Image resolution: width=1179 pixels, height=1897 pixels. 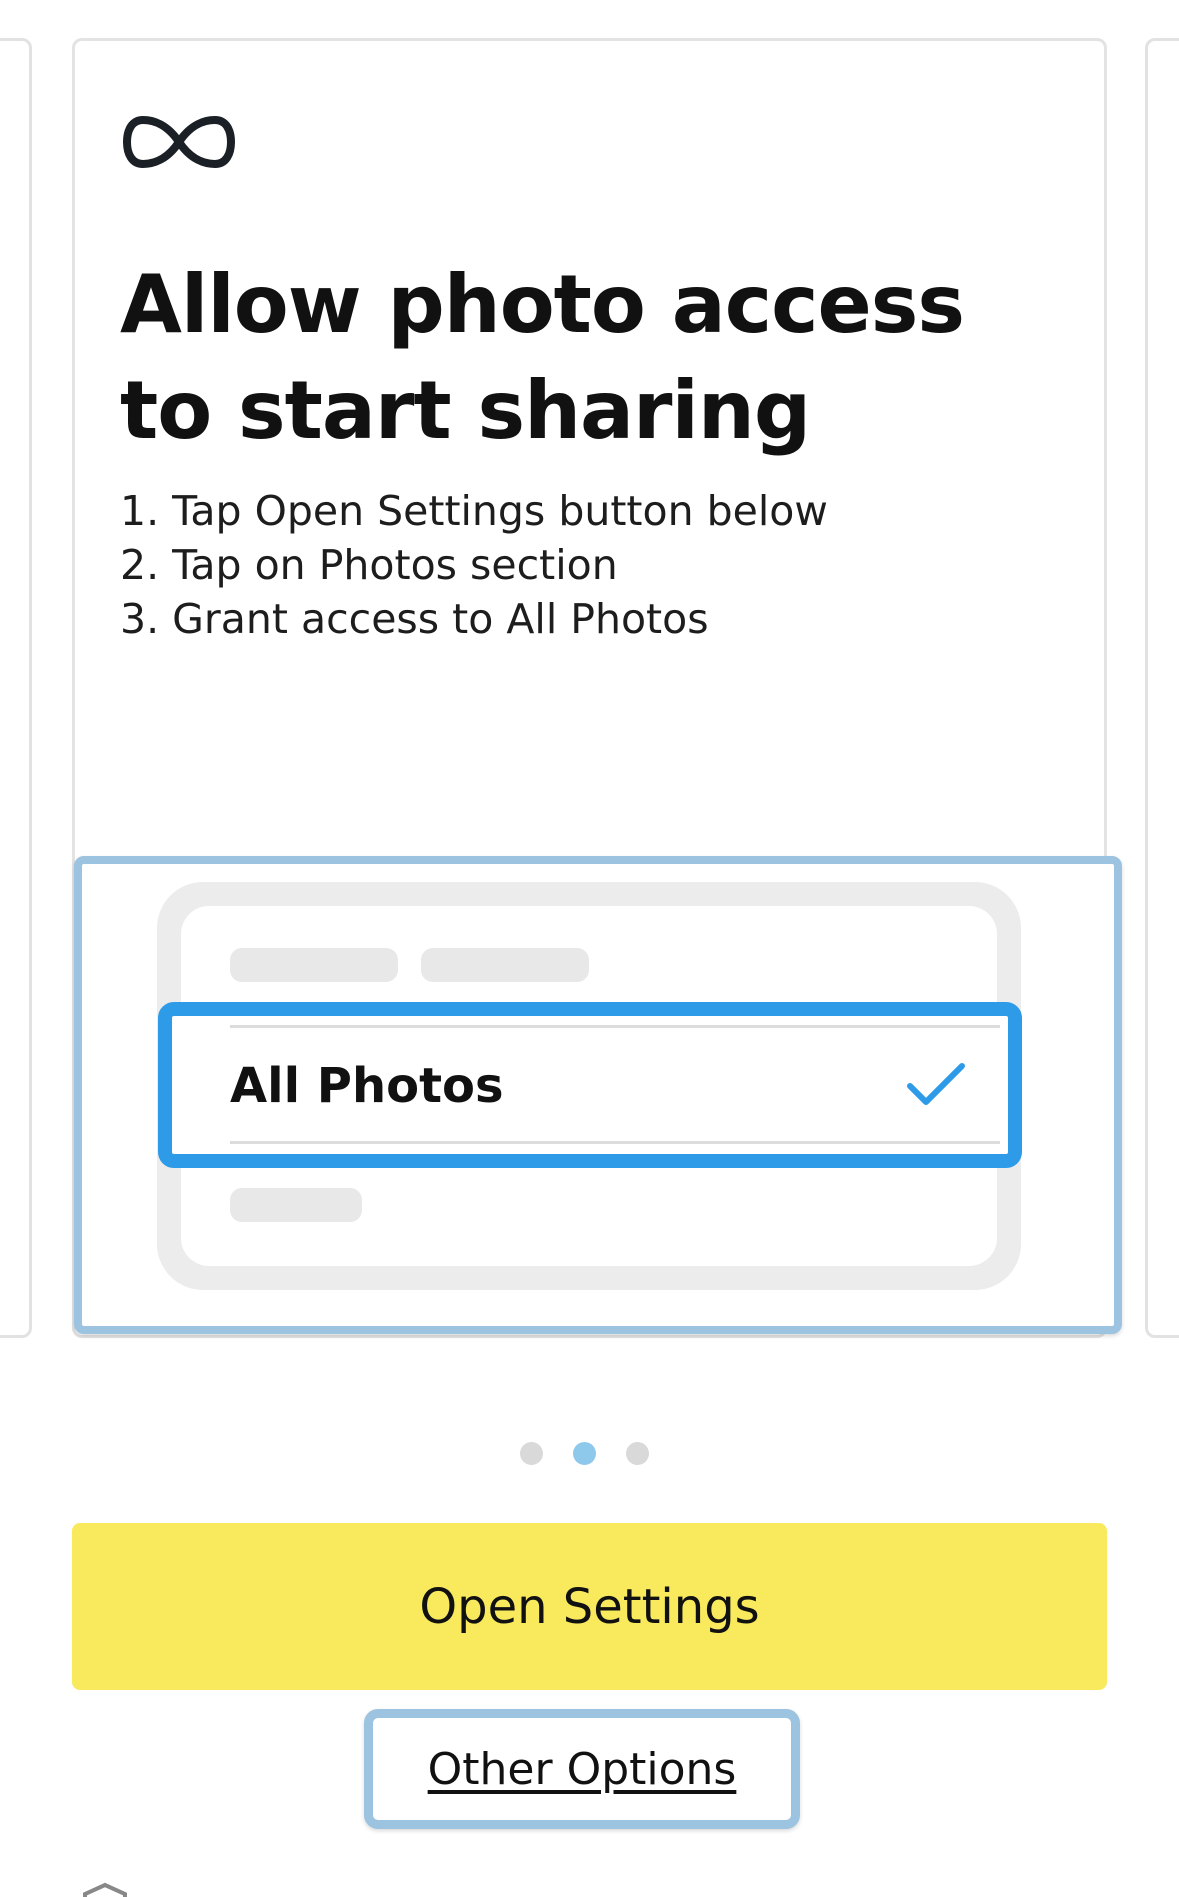 What do you see at coordinates (584, 1453) in the screenshot?
I see `page-dot-active` at bounding box center [584, 1453].